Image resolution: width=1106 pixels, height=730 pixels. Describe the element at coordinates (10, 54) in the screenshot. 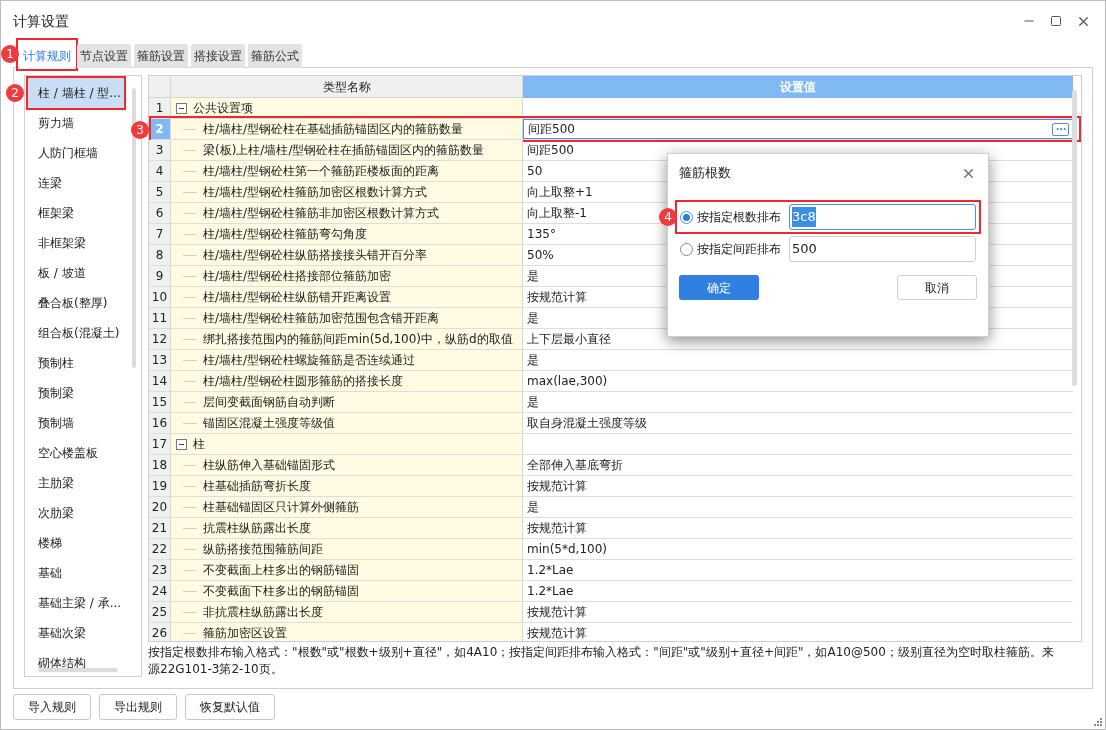

I see `callout-badge: 1` at that location.